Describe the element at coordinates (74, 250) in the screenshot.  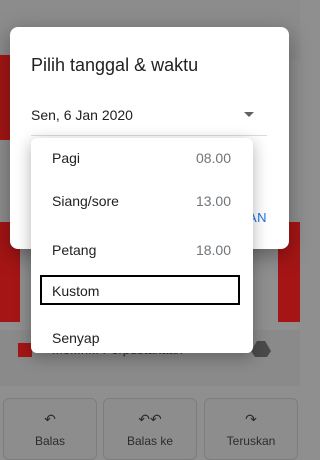
I see `menu-item-label: Petang` at that location.